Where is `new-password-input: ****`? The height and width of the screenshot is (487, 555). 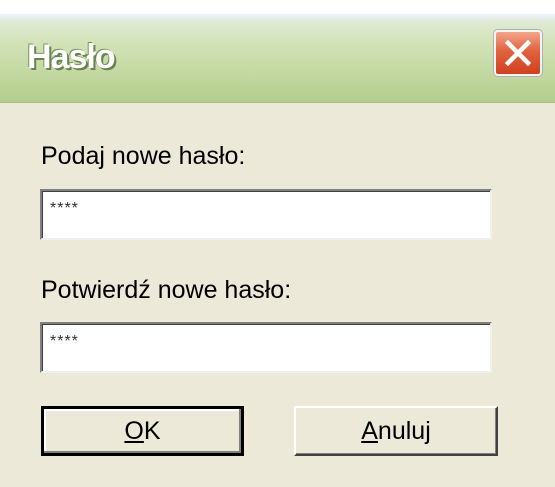
new-password-input: **** is located at coordinates (266, 214).